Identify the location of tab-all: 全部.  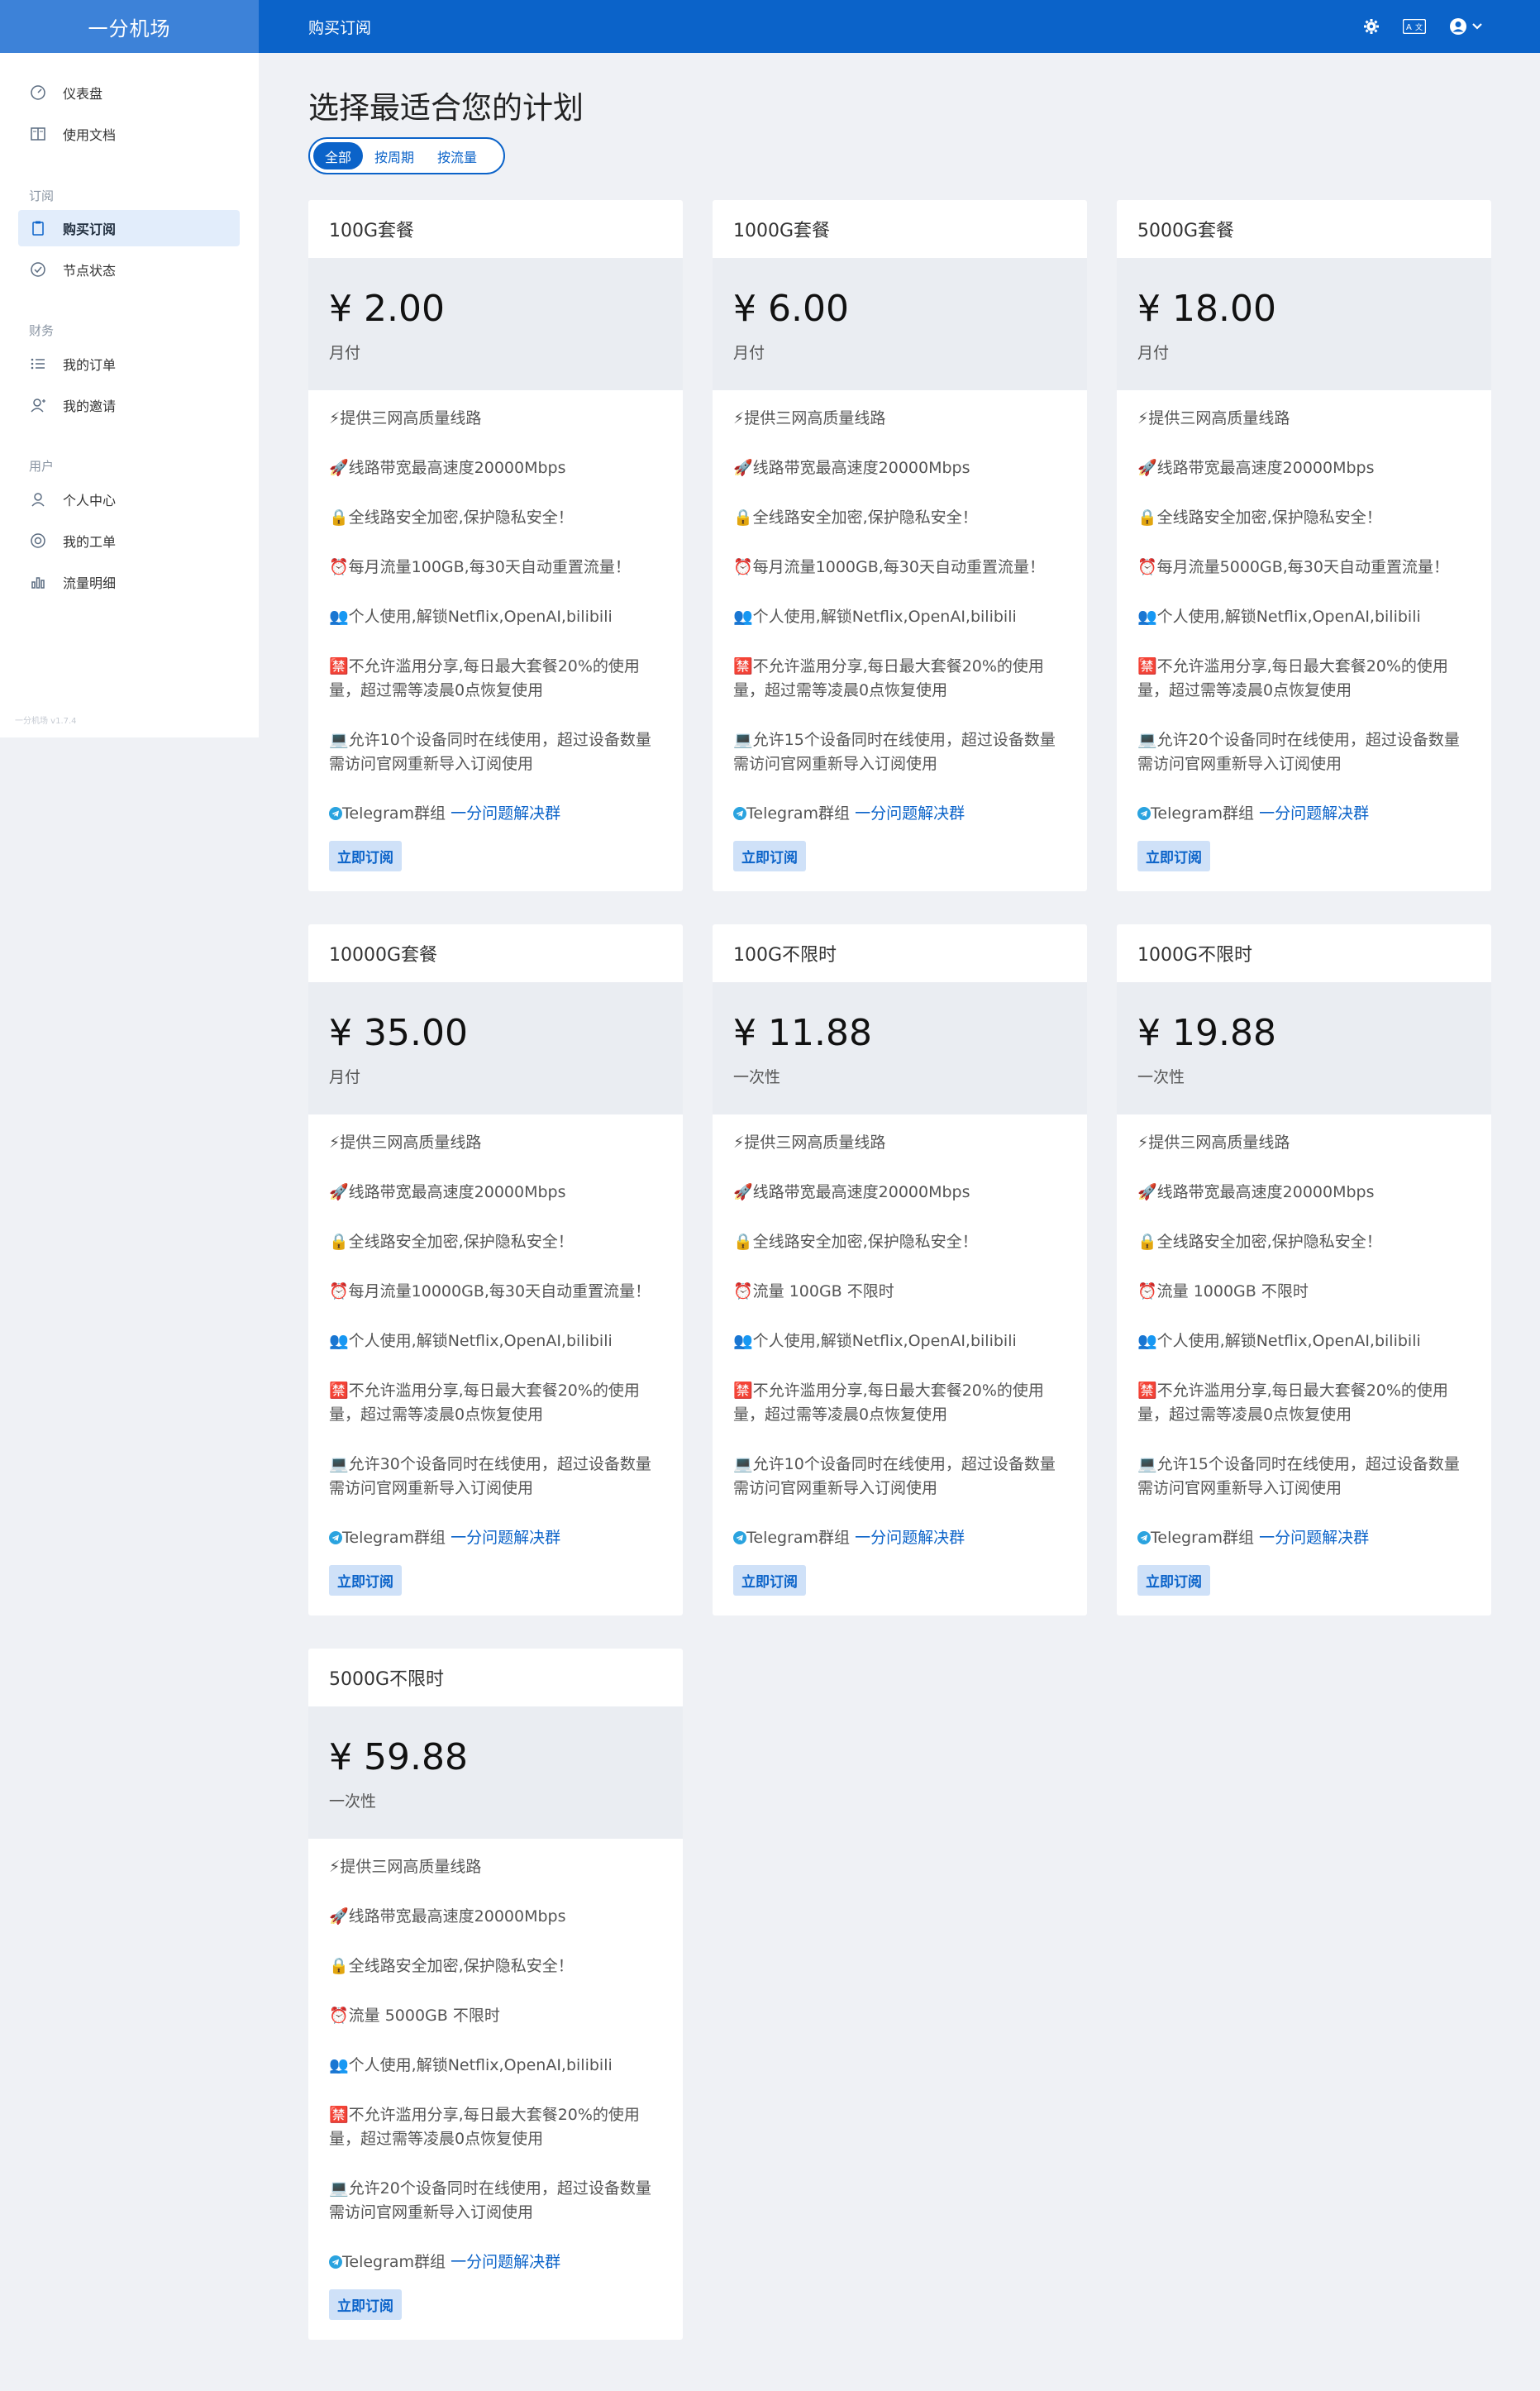
(338, 155).